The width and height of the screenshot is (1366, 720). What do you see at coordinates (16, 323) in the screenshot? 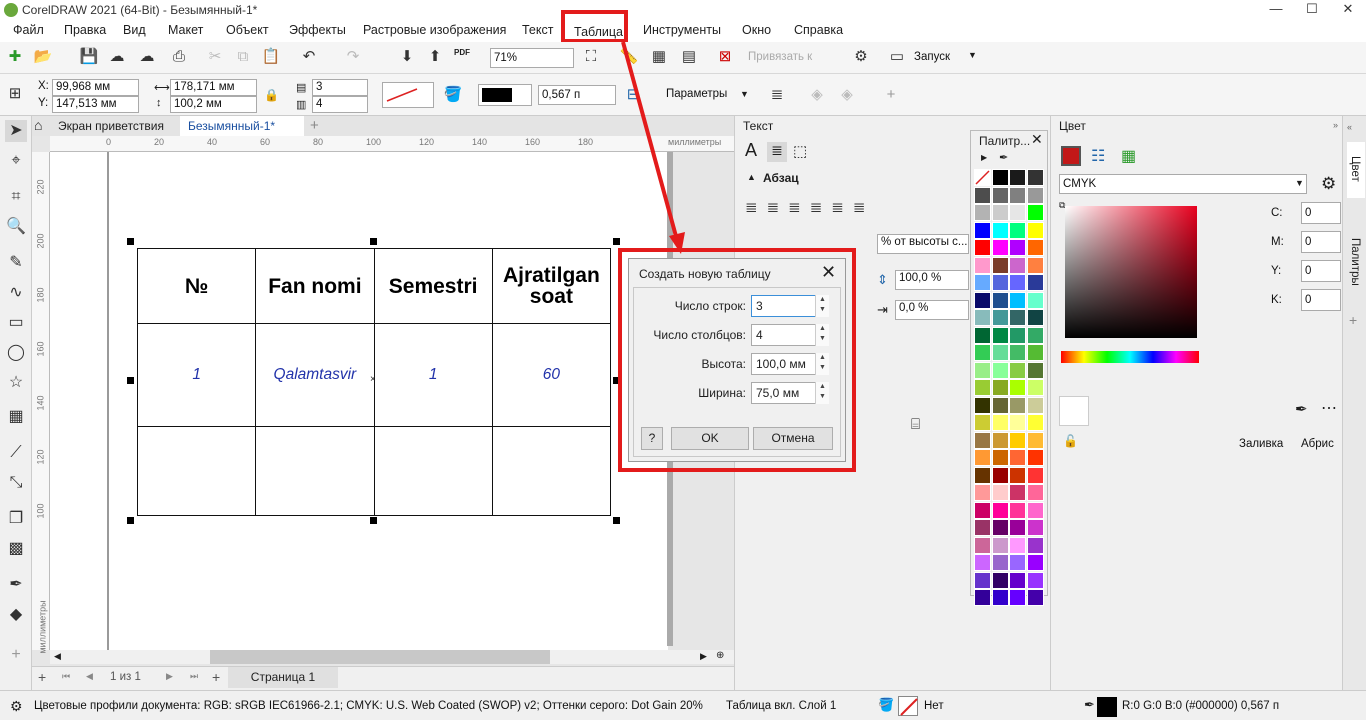
I see `rectangle-tool-icon: ▭` at bounding box center [16, 323].